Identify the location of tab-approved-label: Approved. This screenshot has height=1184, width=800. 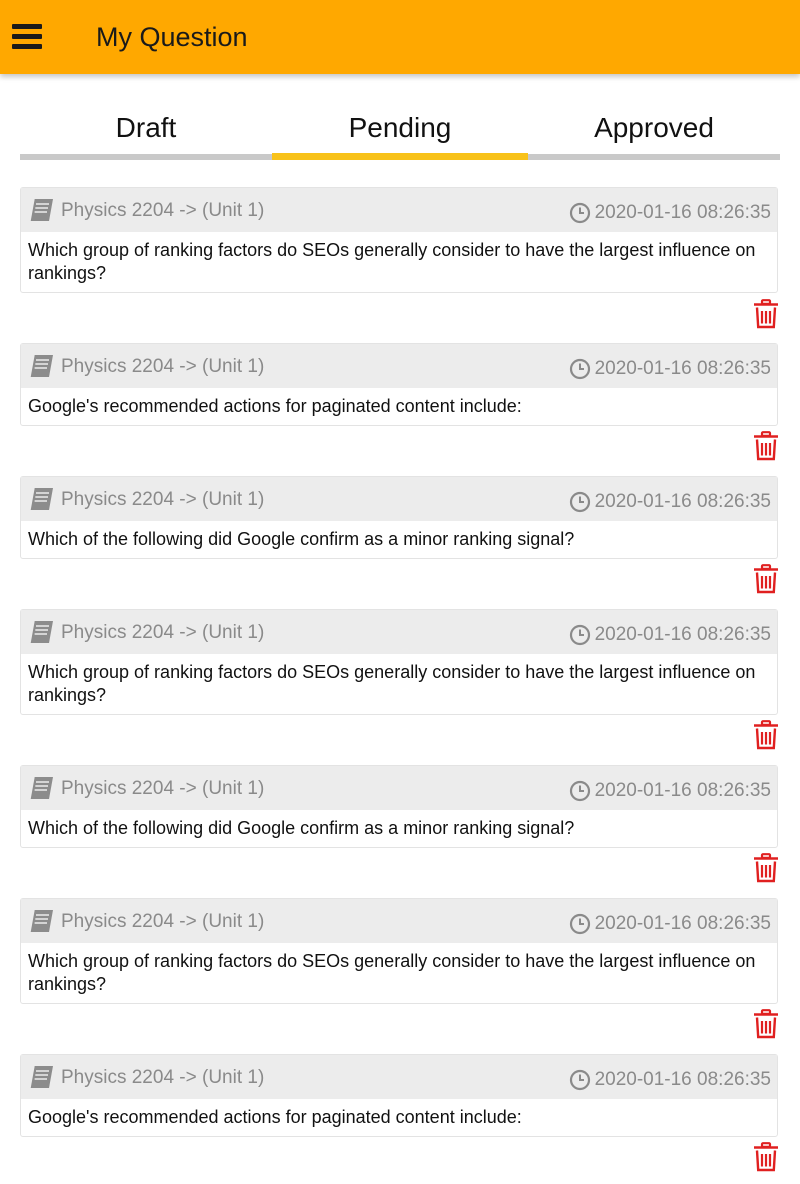
(654, 127).